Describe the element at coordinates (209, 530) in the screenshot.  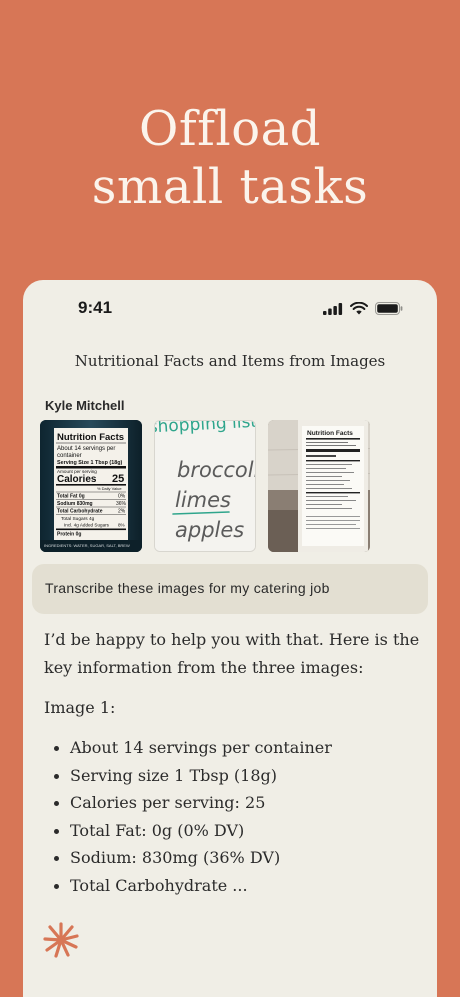
I see `list-item-3: apples` at that location.